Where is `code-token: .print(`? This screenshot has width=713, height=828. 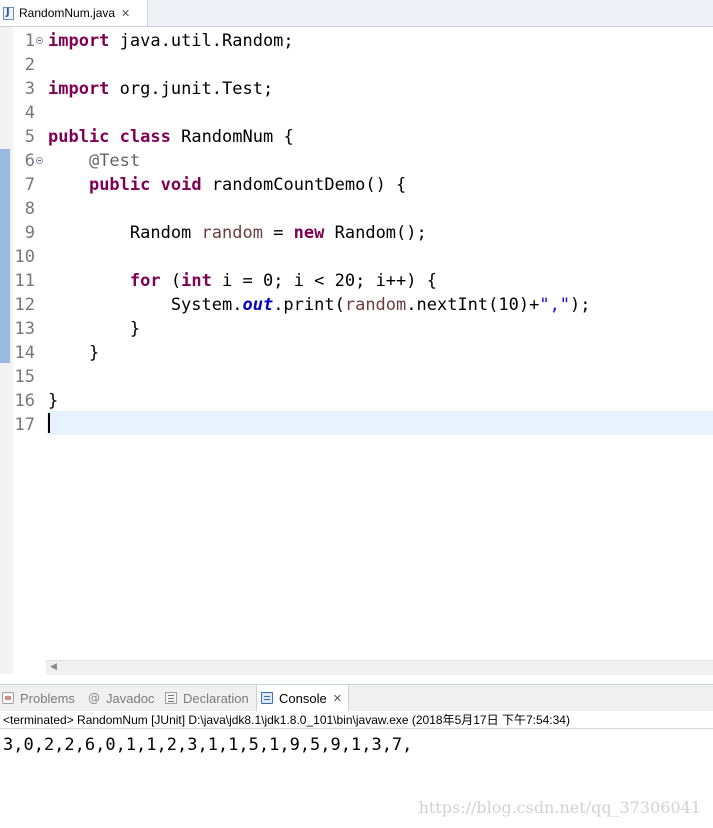
code-token: .print( is located at coordinates (309, 305).